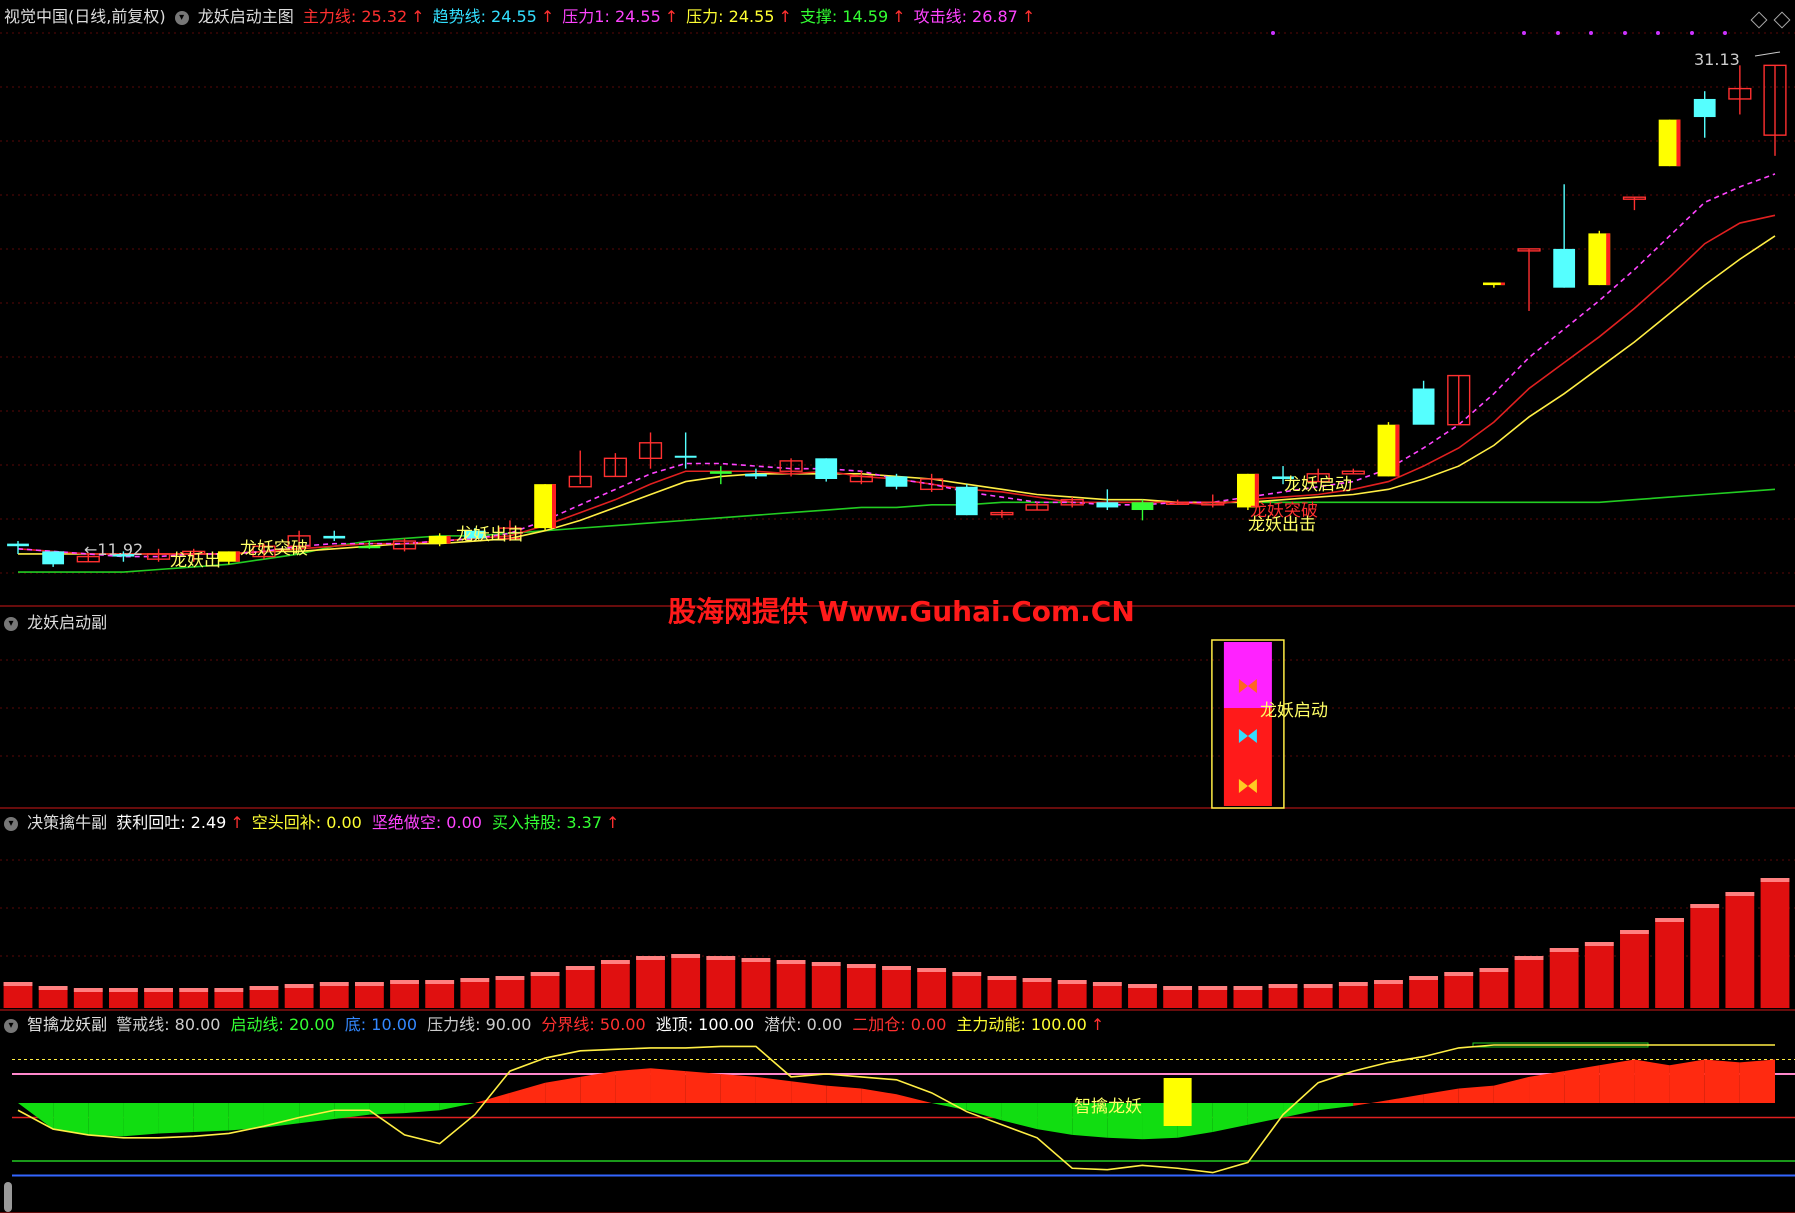 The width and height of the screenshot is (1795, 1213). Describe the element at coordinates (282, 1024) in the screenshot. I see `sub3-metric: 启动线: 20.00` at that location.